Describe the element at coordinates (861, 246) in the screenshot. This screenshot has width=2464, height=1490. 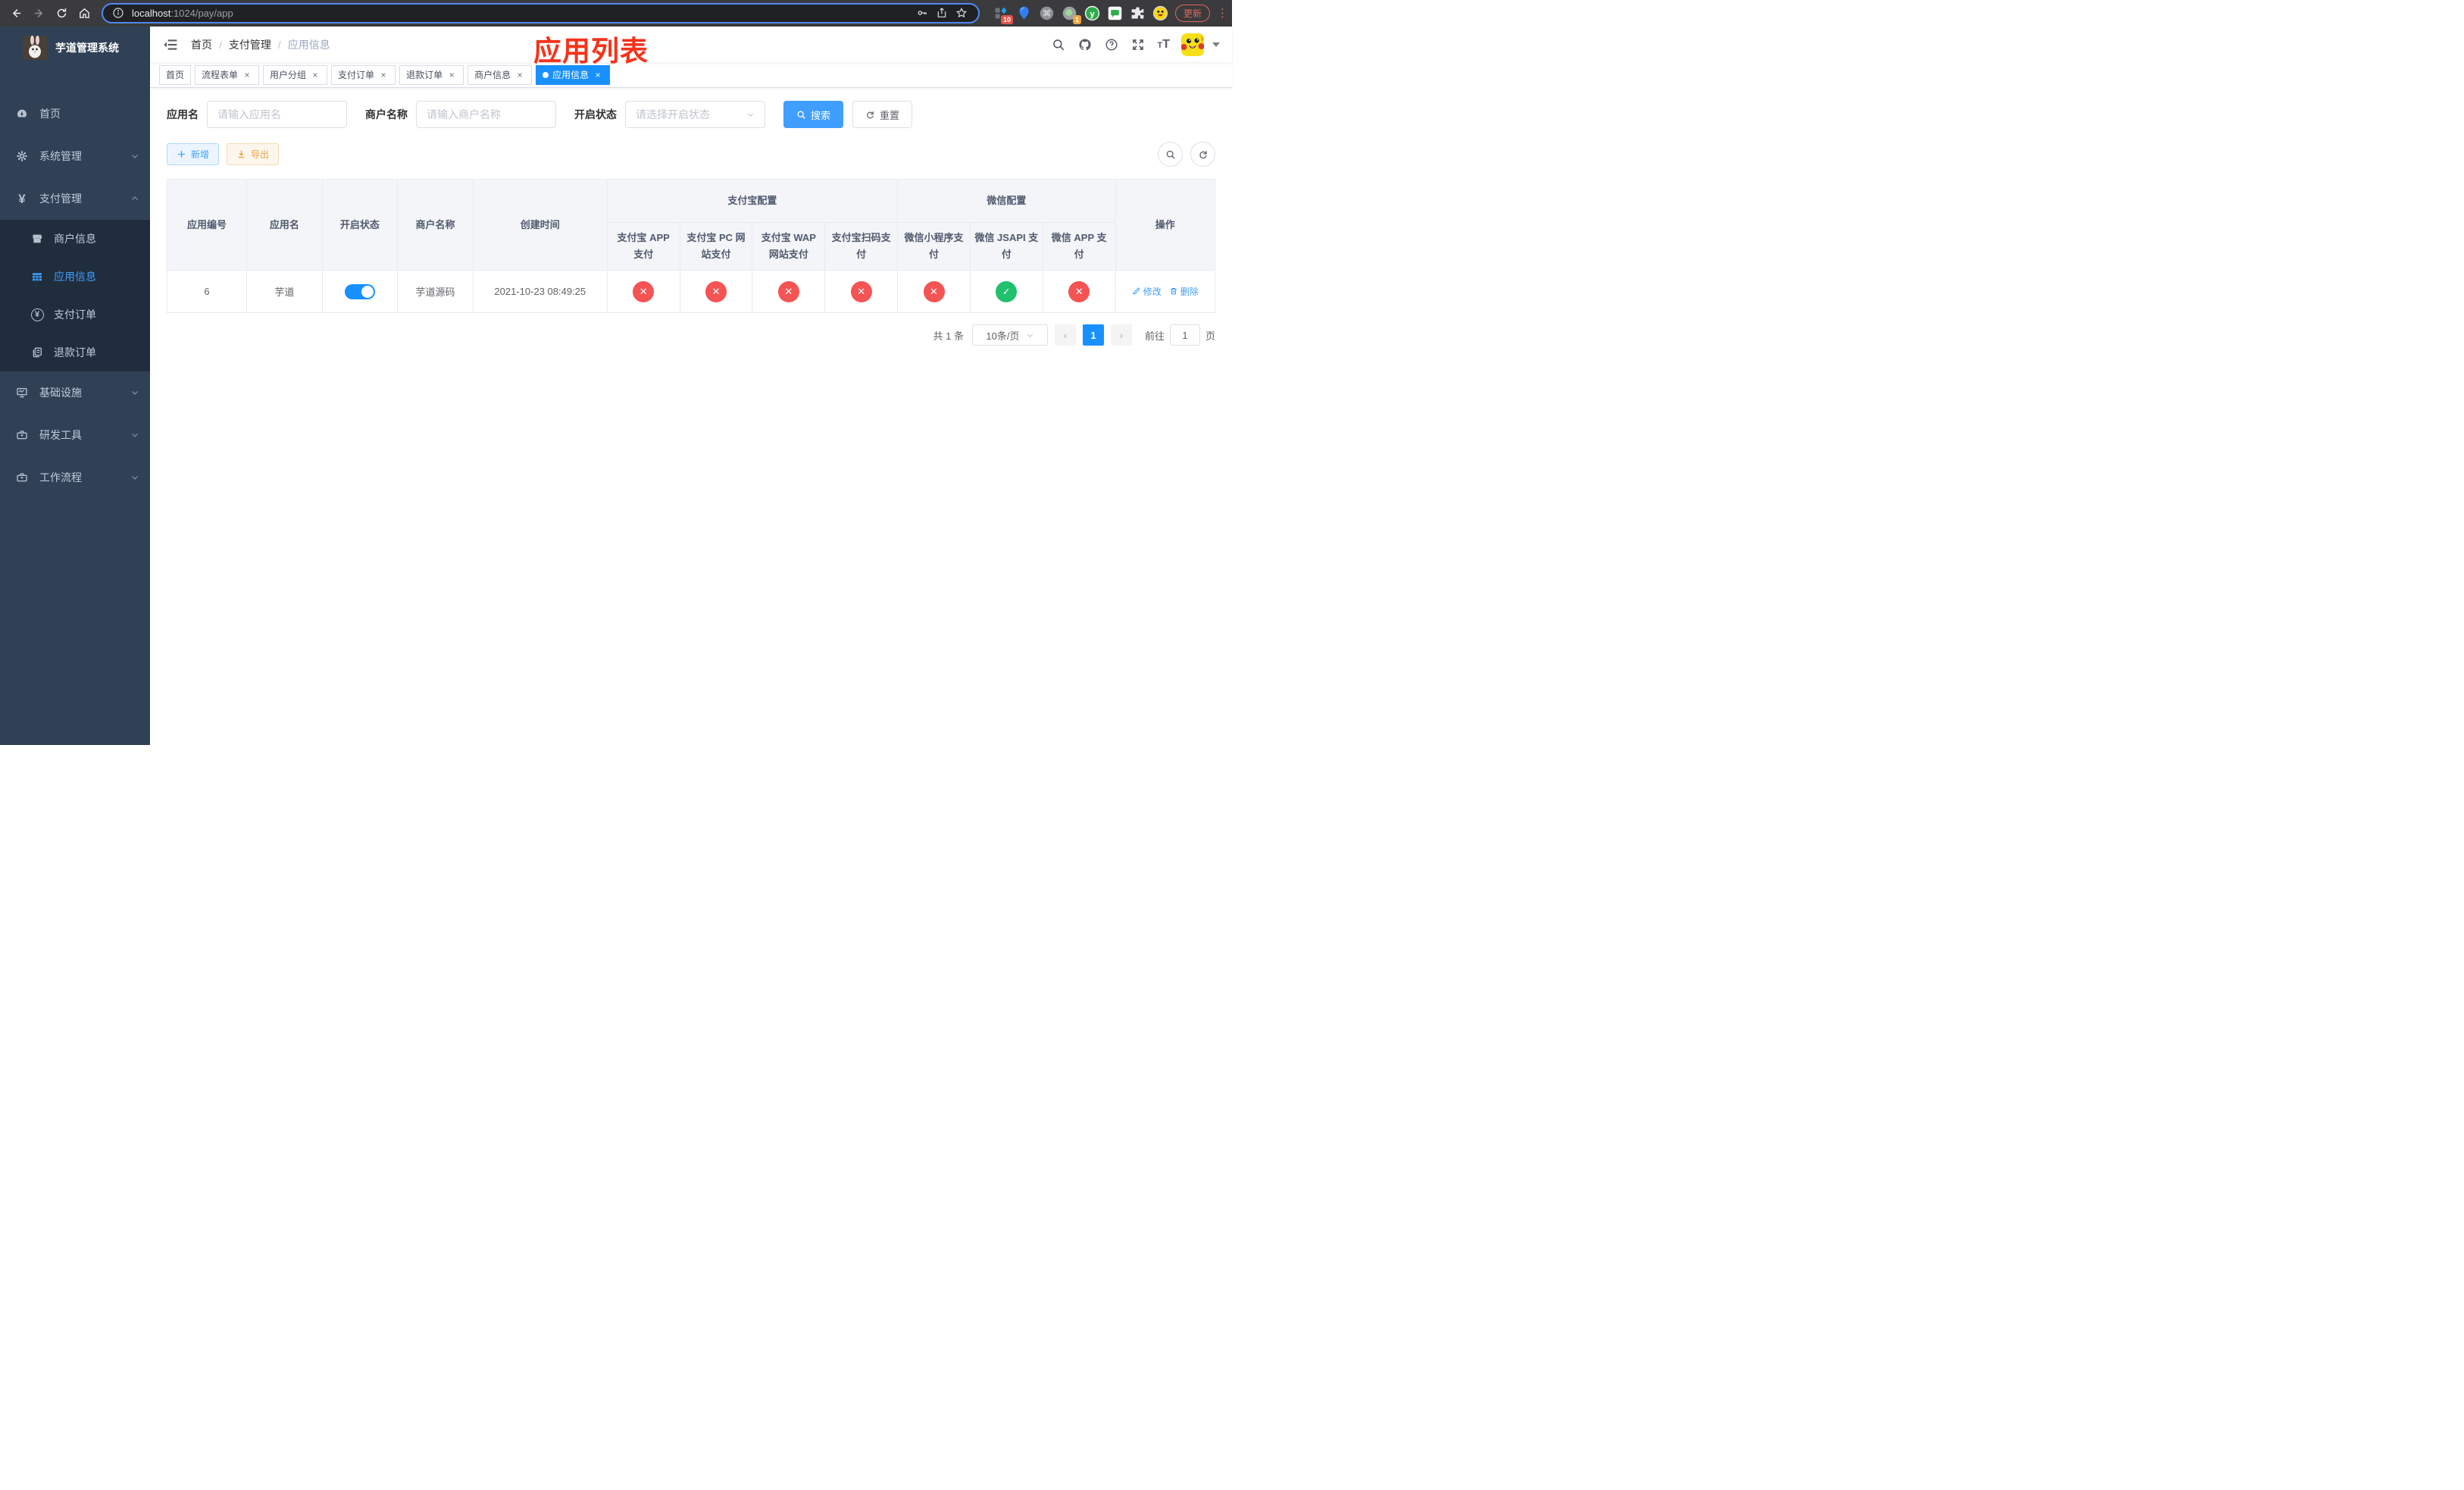
I see `col-alipay-qr: 支付宝扫码支付` at that location.